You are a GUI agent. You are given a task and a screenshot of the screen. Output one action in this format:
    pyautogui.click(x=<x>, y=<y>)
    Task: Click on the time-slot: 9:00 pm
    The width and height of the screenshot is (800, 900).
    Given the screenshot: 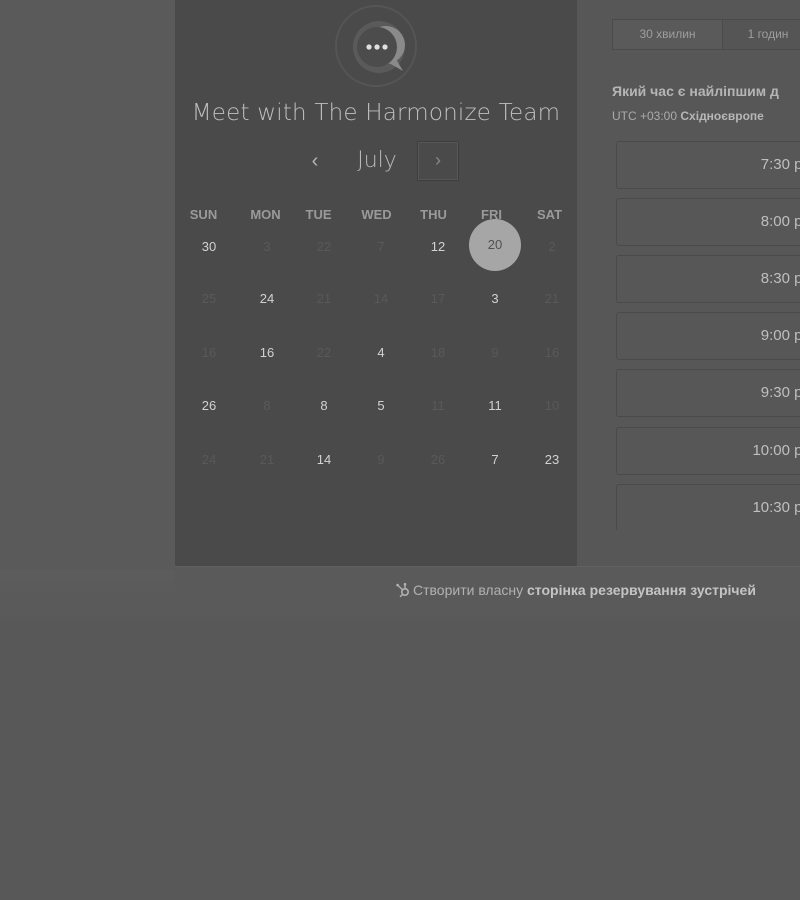 What is the action you would take?
    pyautogui.click(x=708, y=336)
    